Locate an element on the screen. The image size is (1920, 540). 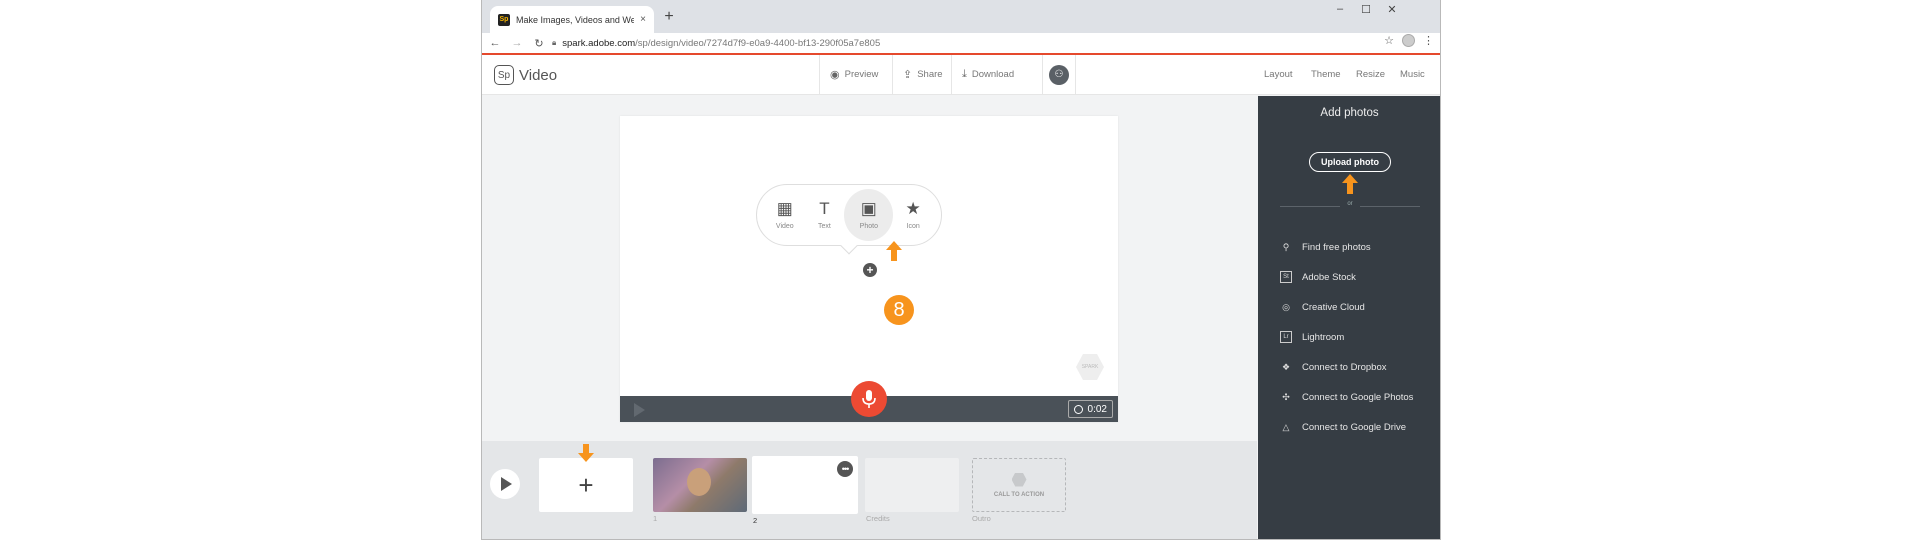
microphone-icon is located at coordinates (869, 399).